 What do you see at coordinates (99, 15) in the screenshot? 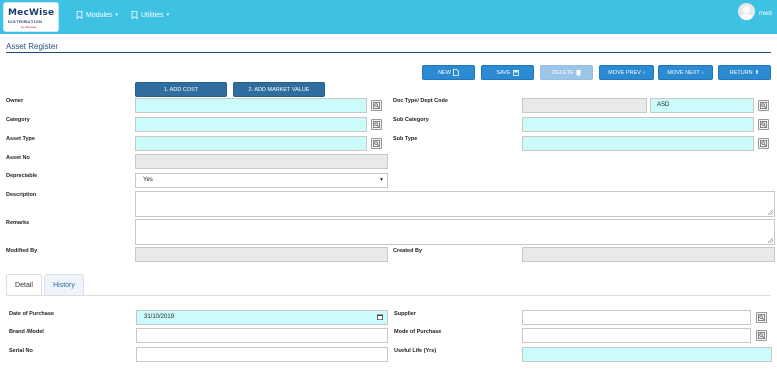
I see `modules-label: Modules` at bounding box center [99, 15].